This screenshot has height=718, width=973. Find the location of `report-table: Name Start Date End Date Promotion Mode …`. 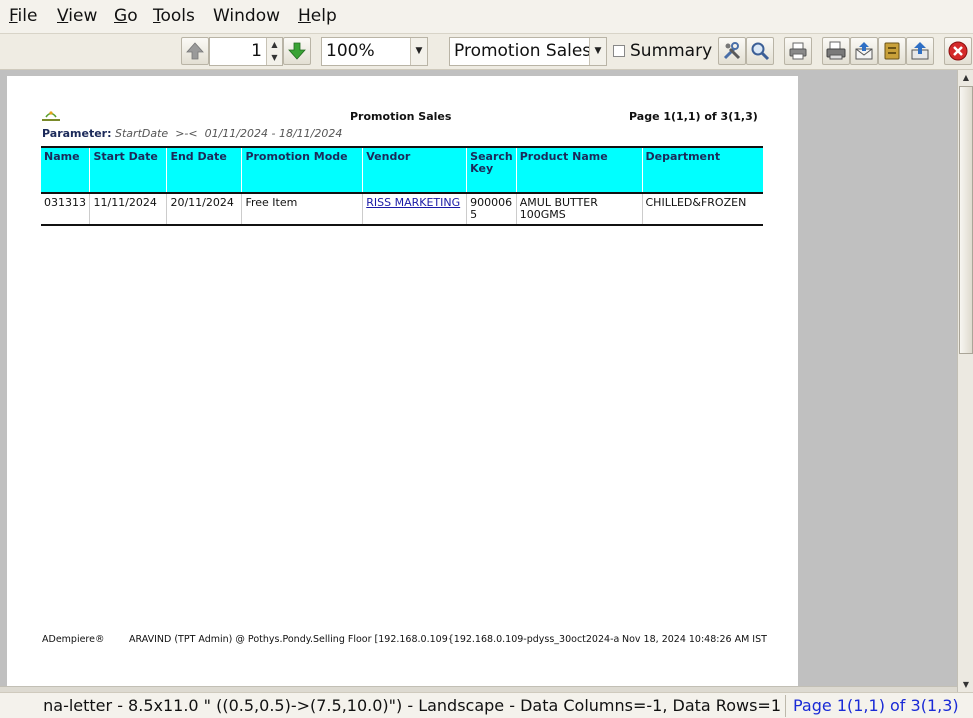

report-table: Name Start Date End Date Promotion Mode … is located at coordinates (402, 186).